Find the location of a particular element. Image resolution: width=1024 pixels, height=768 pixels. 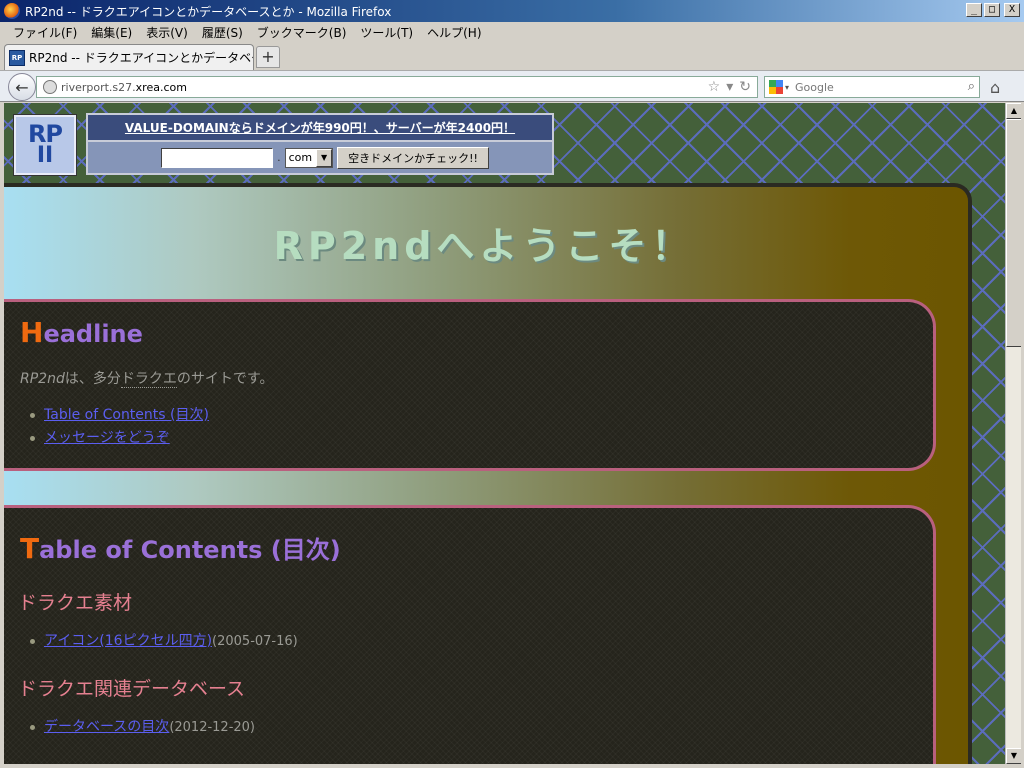

menu-tools: ツール(T) is located at coordinates (386, 32).